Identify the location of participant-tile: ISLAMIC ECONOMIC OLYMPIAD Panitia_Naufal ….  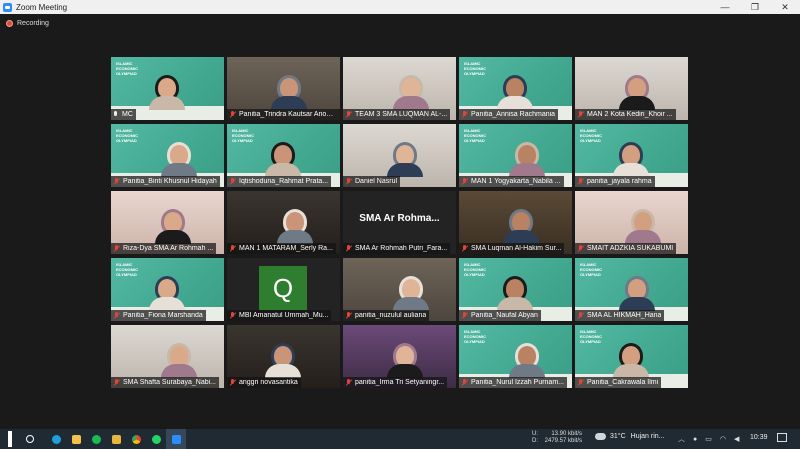
(515, 289).